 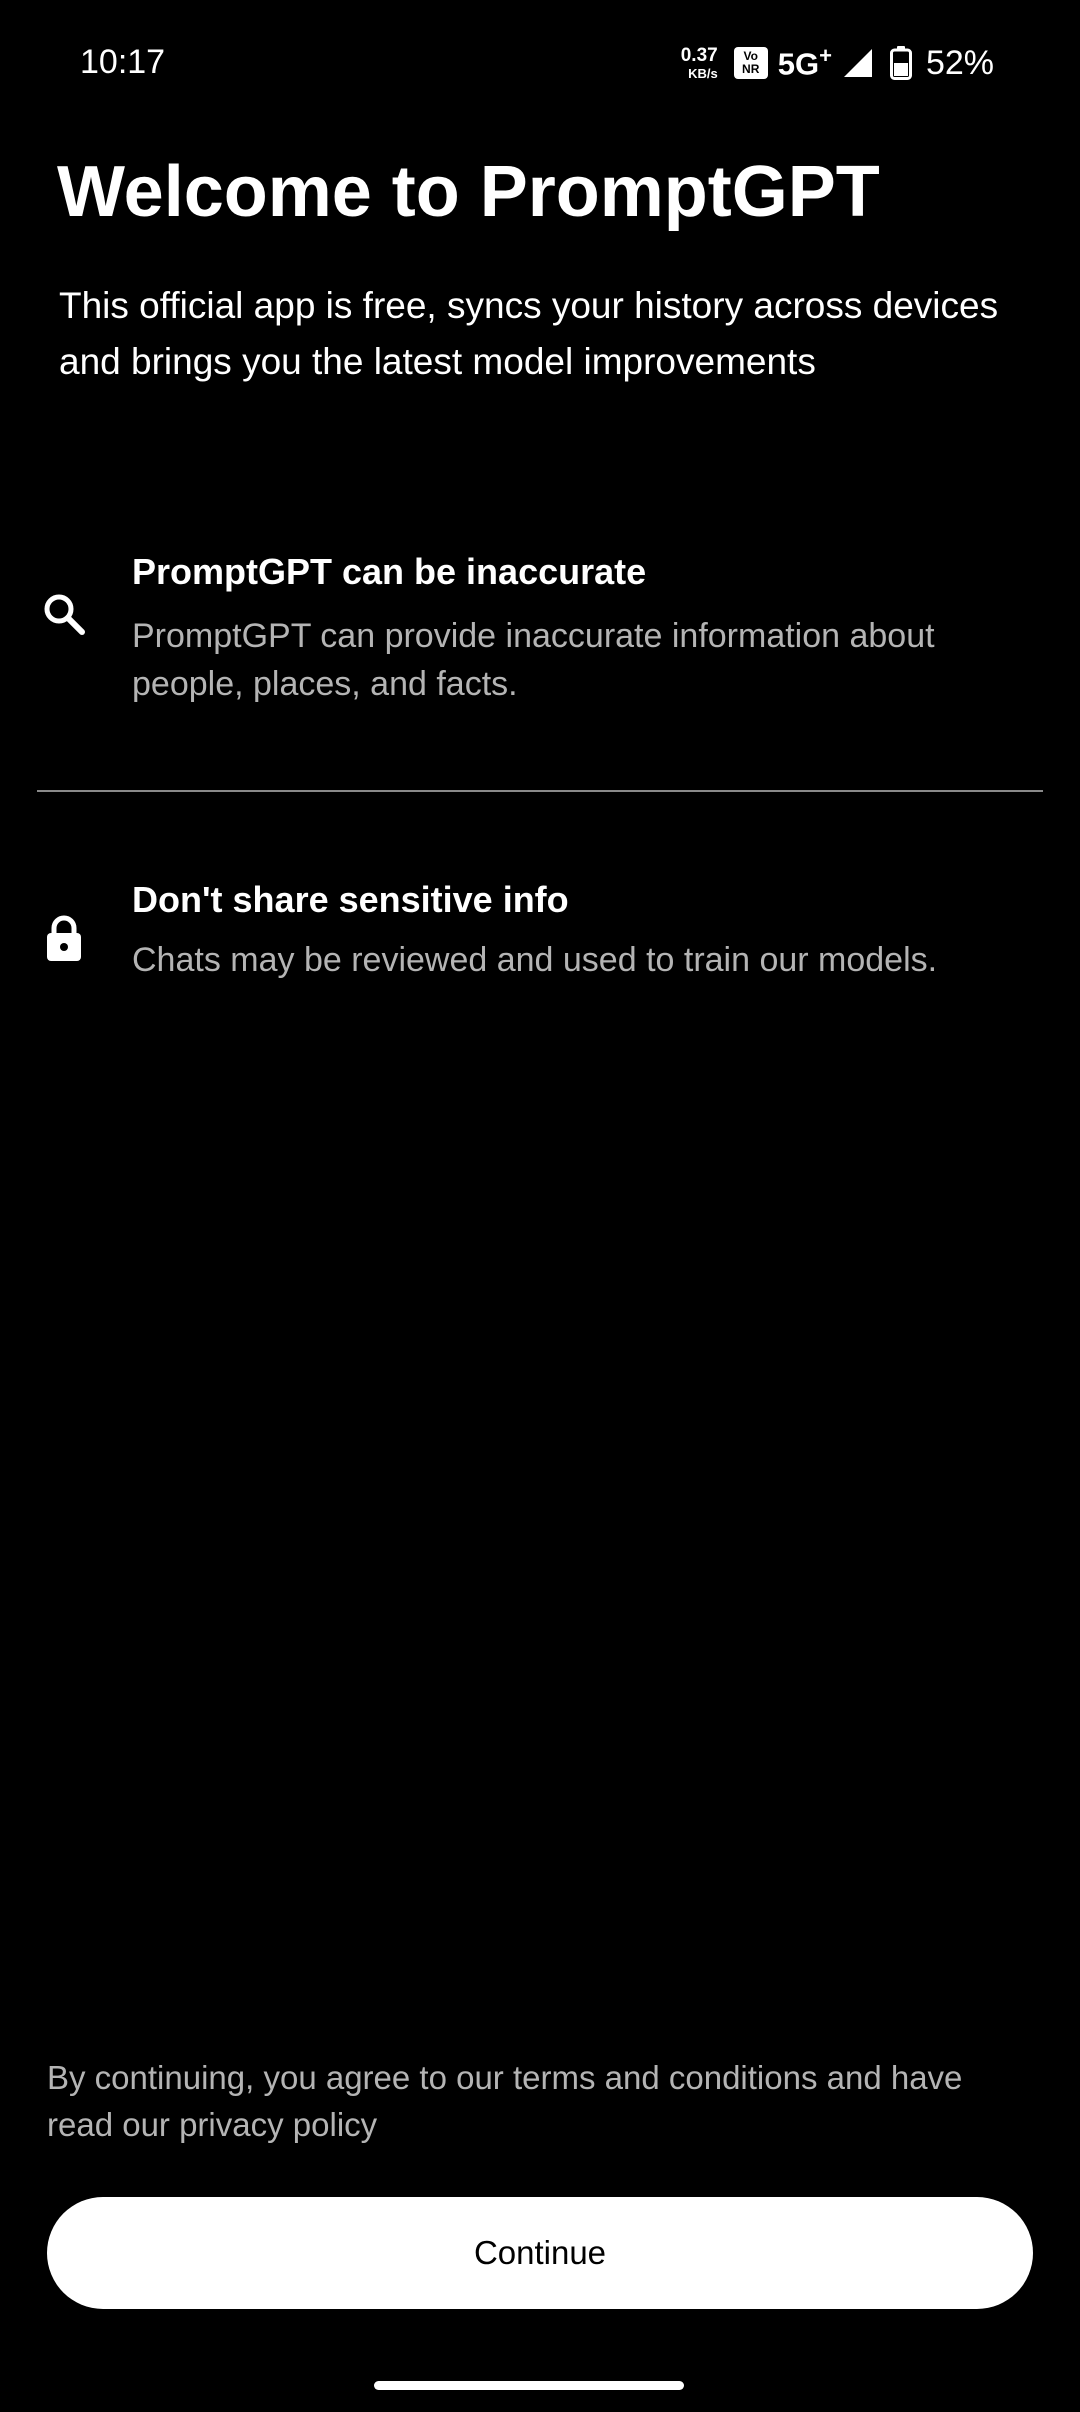 What do you see at coordinates (703, 73) in the screenshot?
I see `network-speed-unit: KB/s` at bounding box center [703, 73].